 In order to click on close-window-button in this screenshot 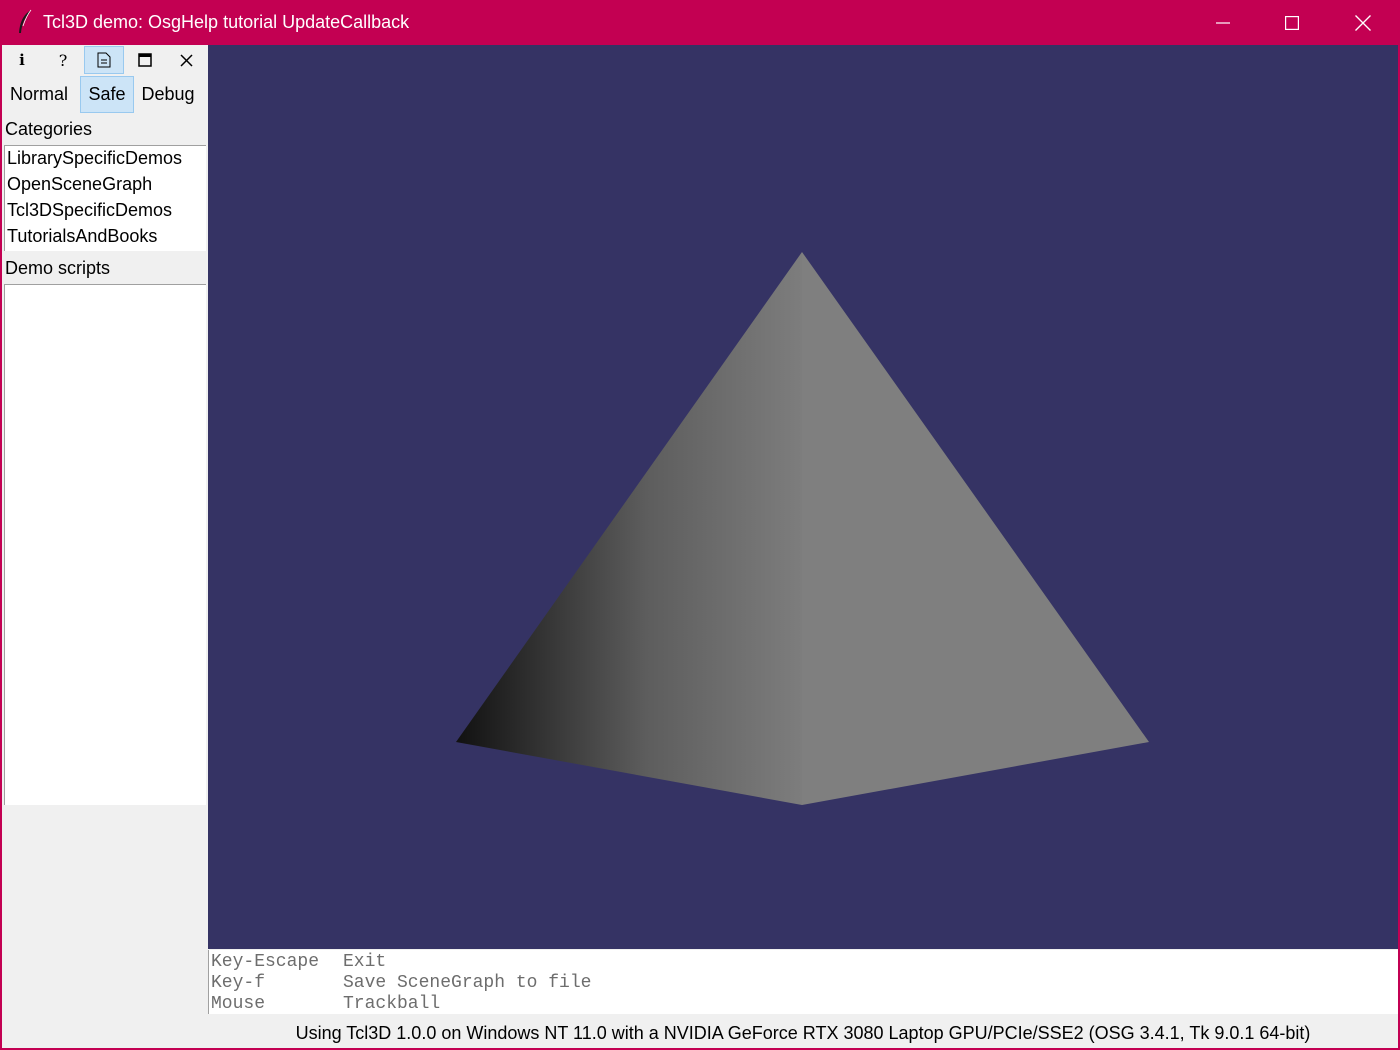, I will do `click(1363, 22)`.